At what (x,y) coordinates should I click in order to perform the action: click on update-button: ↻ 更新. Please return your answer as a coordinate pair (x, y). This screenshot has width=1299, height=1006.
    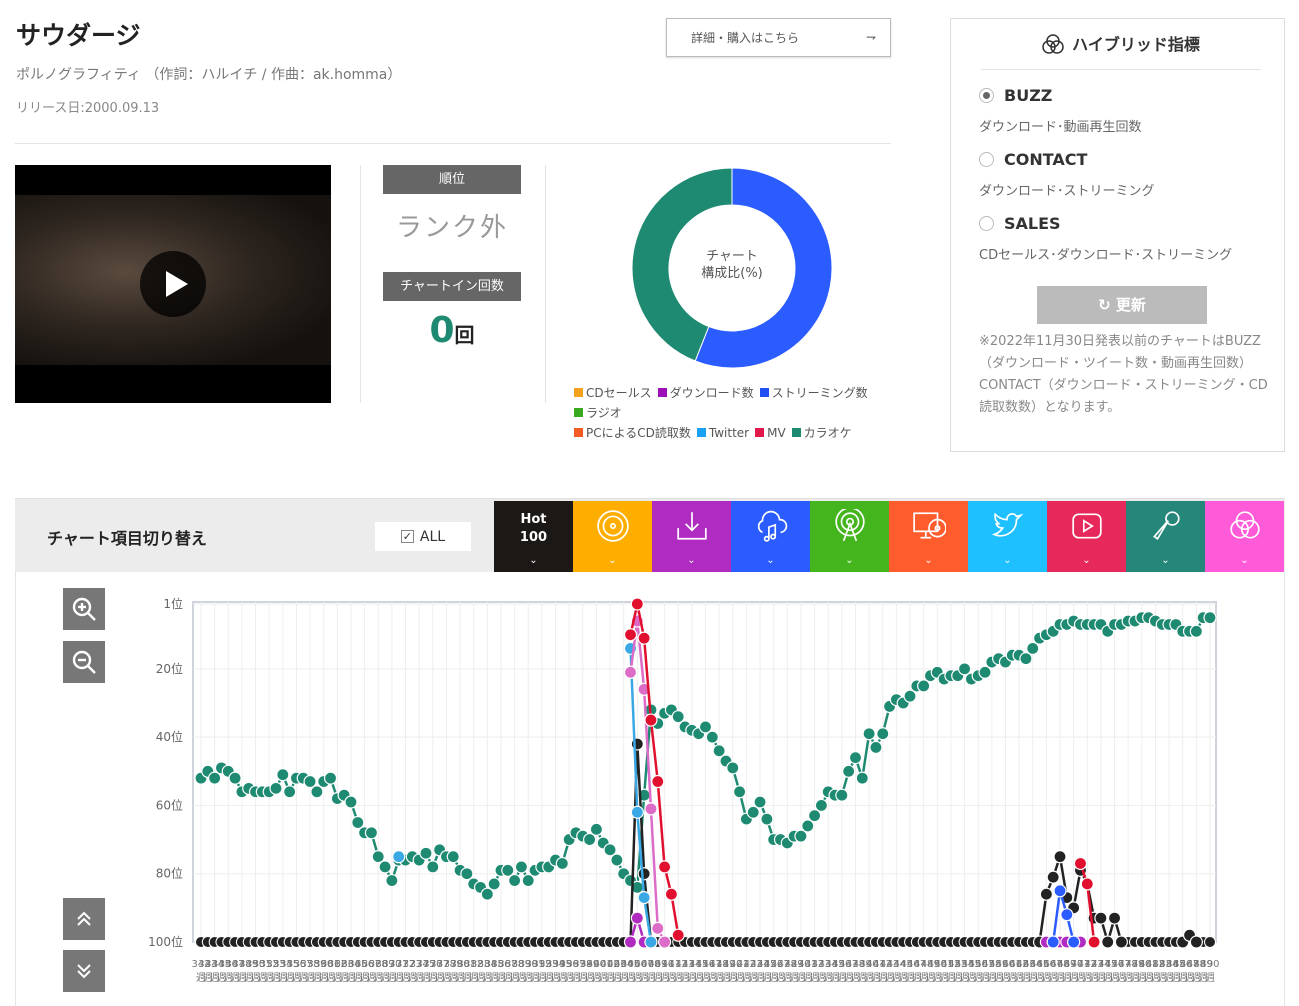
    Looking at the image, I should click on (1122, 305).